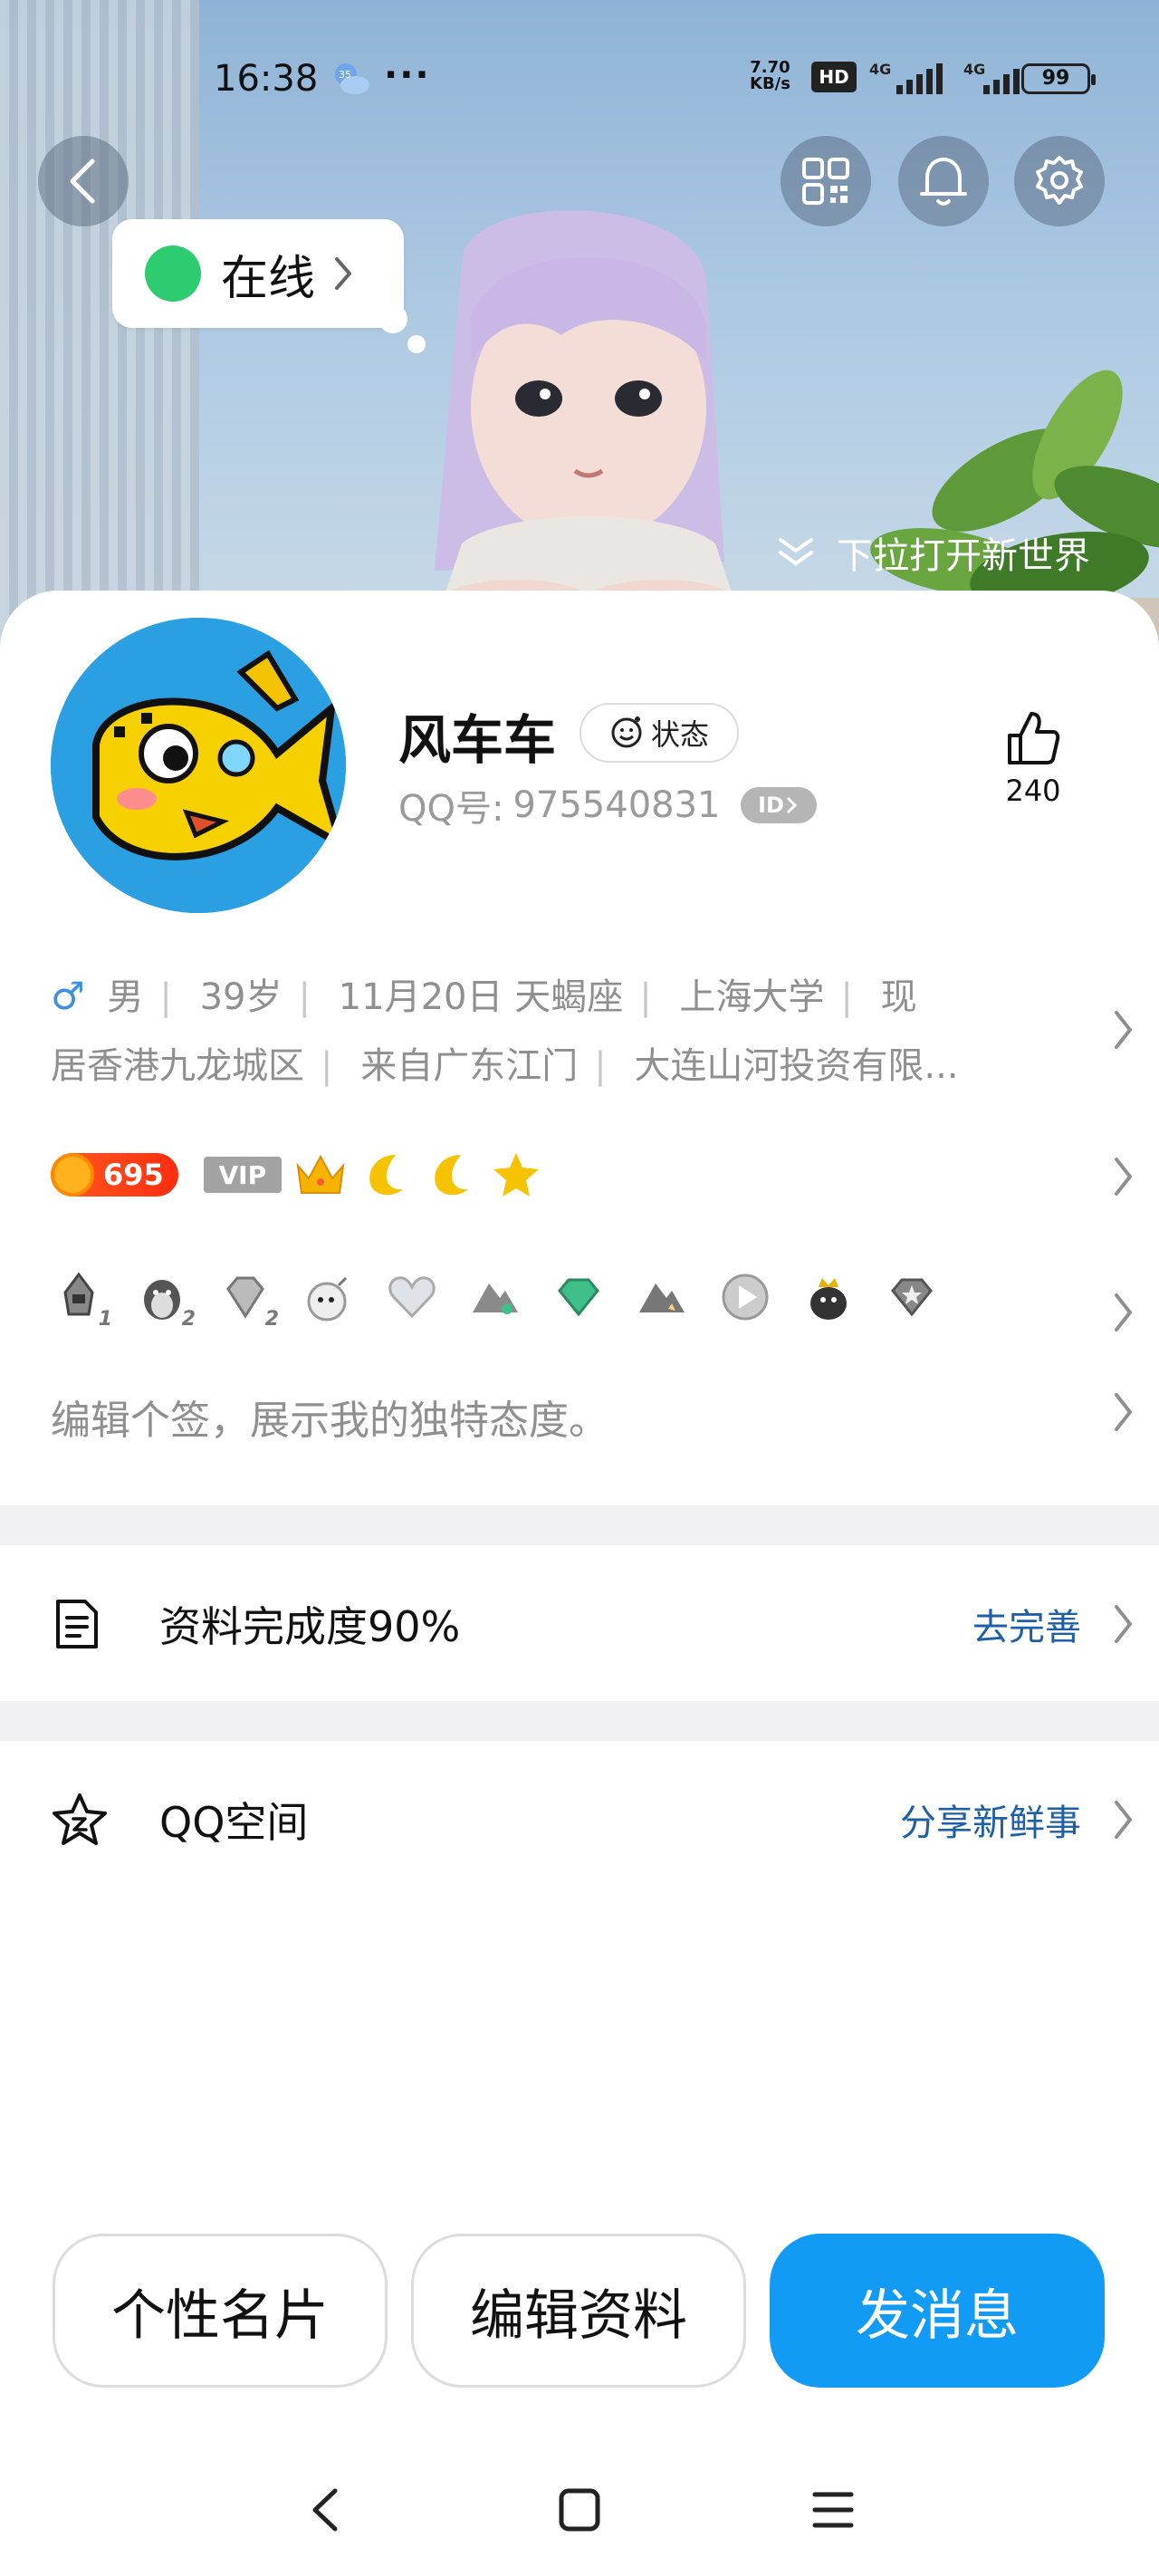 This screenshot has width=1159, height=2576. What do you see at coordinates (834, 77) in the screenshot?
I see `hd-voice-icon: HD` at bounding box center [834, 77].